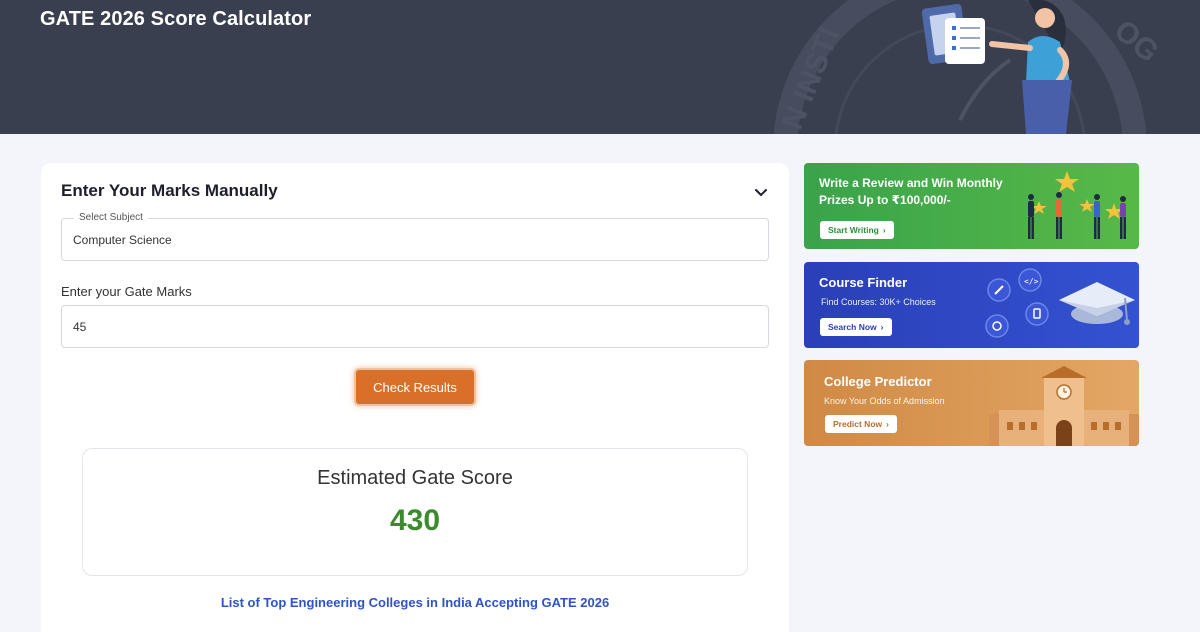  What do you see at coordinates (415, 326) in the screenshot?
I see `marks-input: 45` at bounding box center [415, 326].